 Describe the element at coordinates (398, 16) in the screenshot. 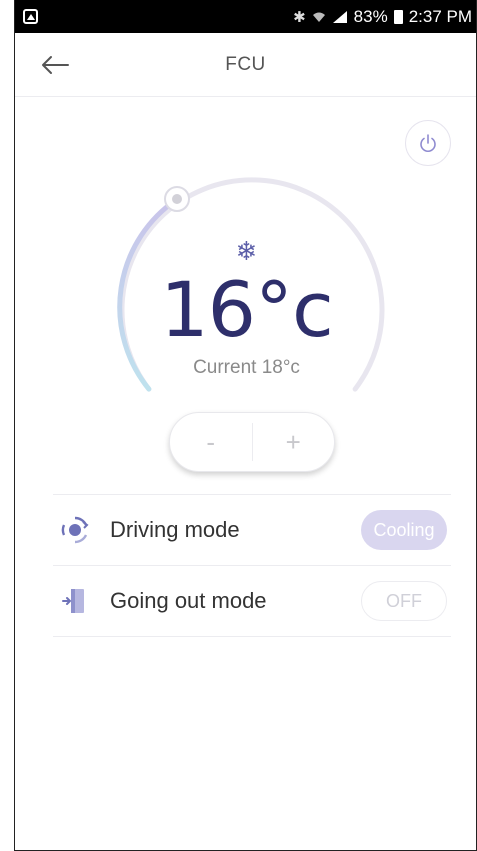

I see `battery-icon` at that location.